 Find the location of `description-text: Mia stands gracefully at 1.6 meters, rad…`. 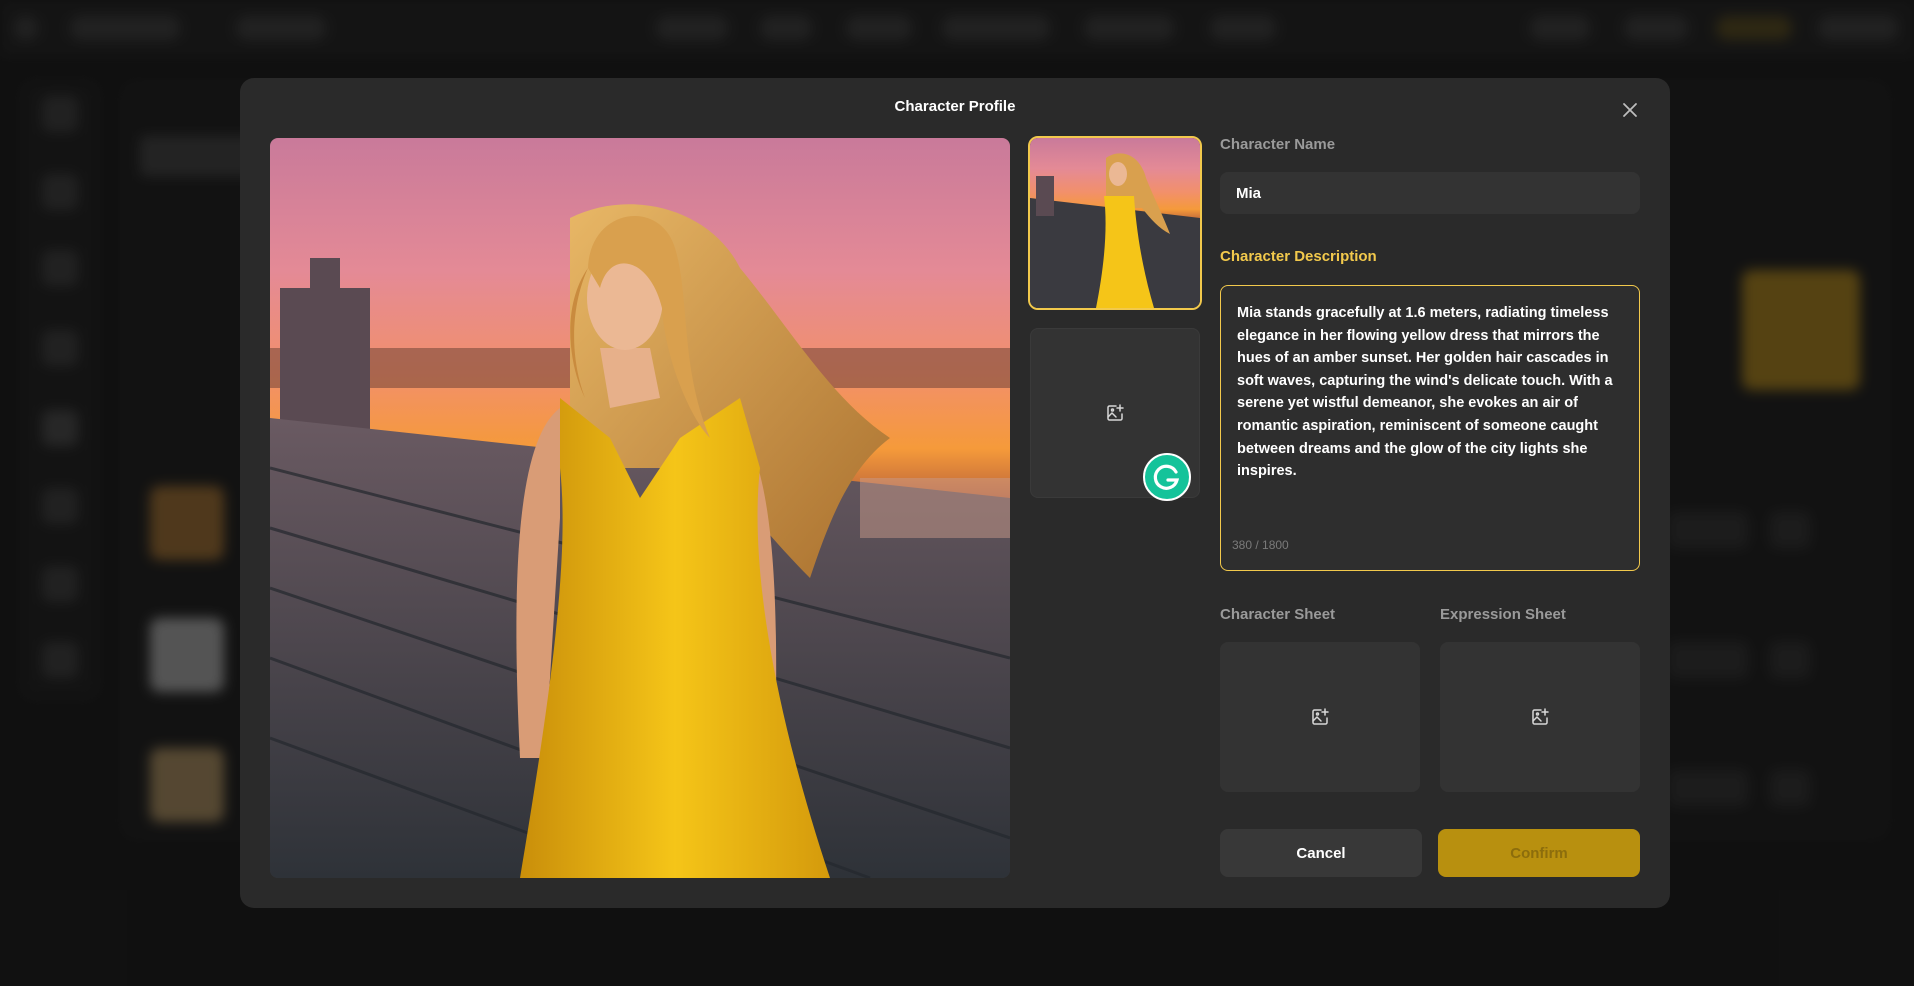

description-text: Mia stands gracefully at 1.6 meters, rad… is located at coordinates (1425, 392).